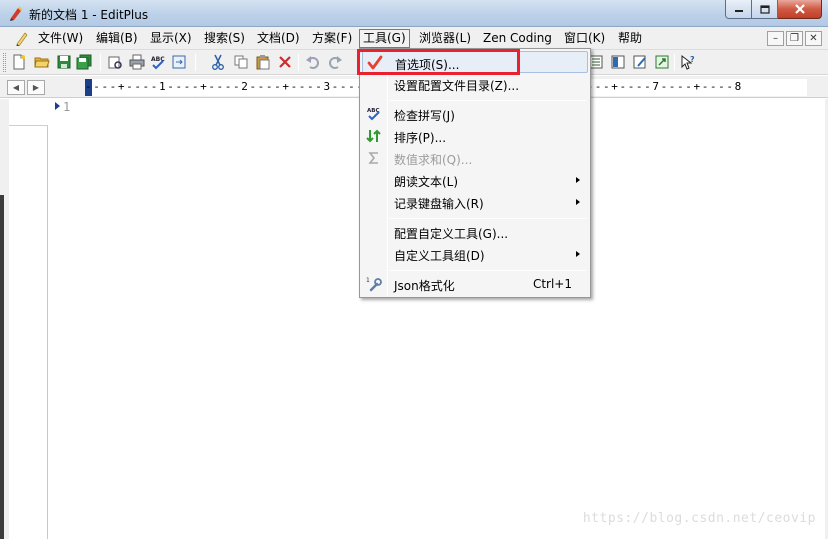  What do you see at coordinates (438, 62) in the screenshot?
I see `red-highlight-annotation` at bounding box center [438, 62].